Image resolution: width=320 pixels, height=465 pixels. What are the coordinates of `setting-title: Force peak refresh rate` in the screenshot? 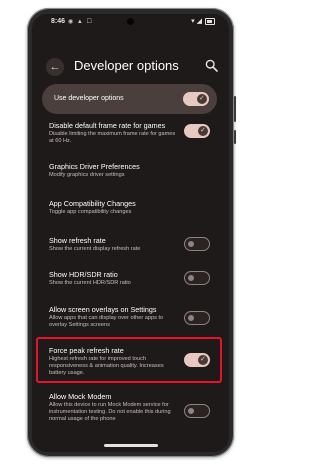 It's located at (86, 350).